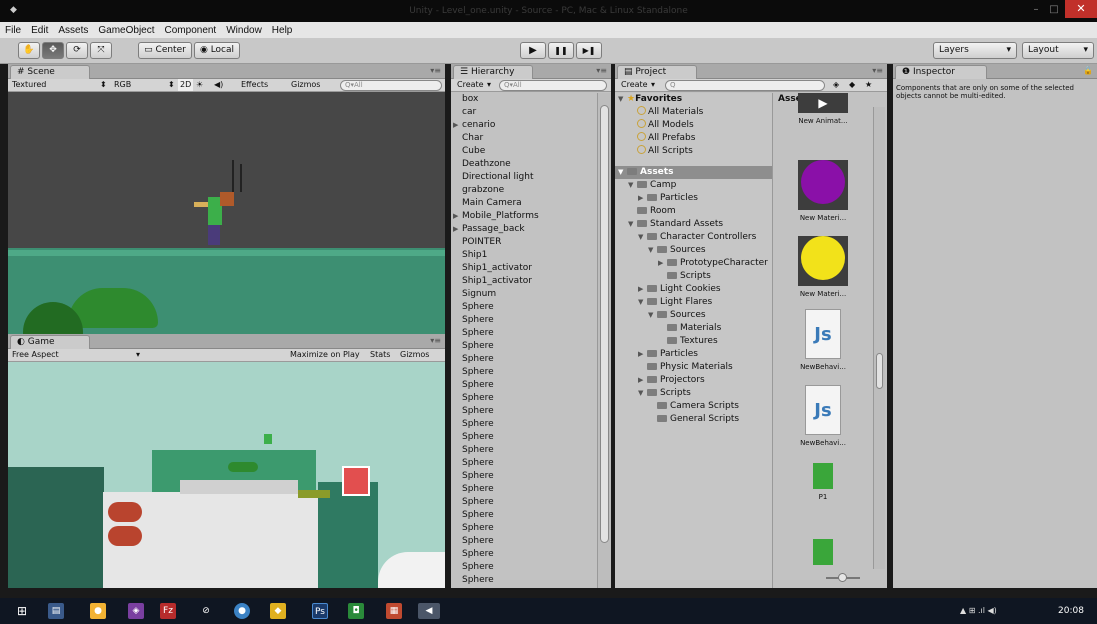 The width and height of the screenshot is (1097, 624). Describe the element at coordinates (693, 99) in the screenshot. I see `favorites-section: ▼ ★Favorites` at that location.